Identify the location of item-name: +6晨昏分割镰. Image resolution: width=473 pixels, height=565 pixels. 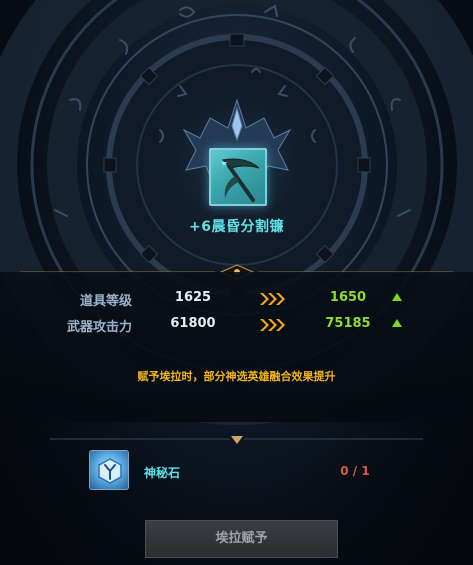
(236, 227).